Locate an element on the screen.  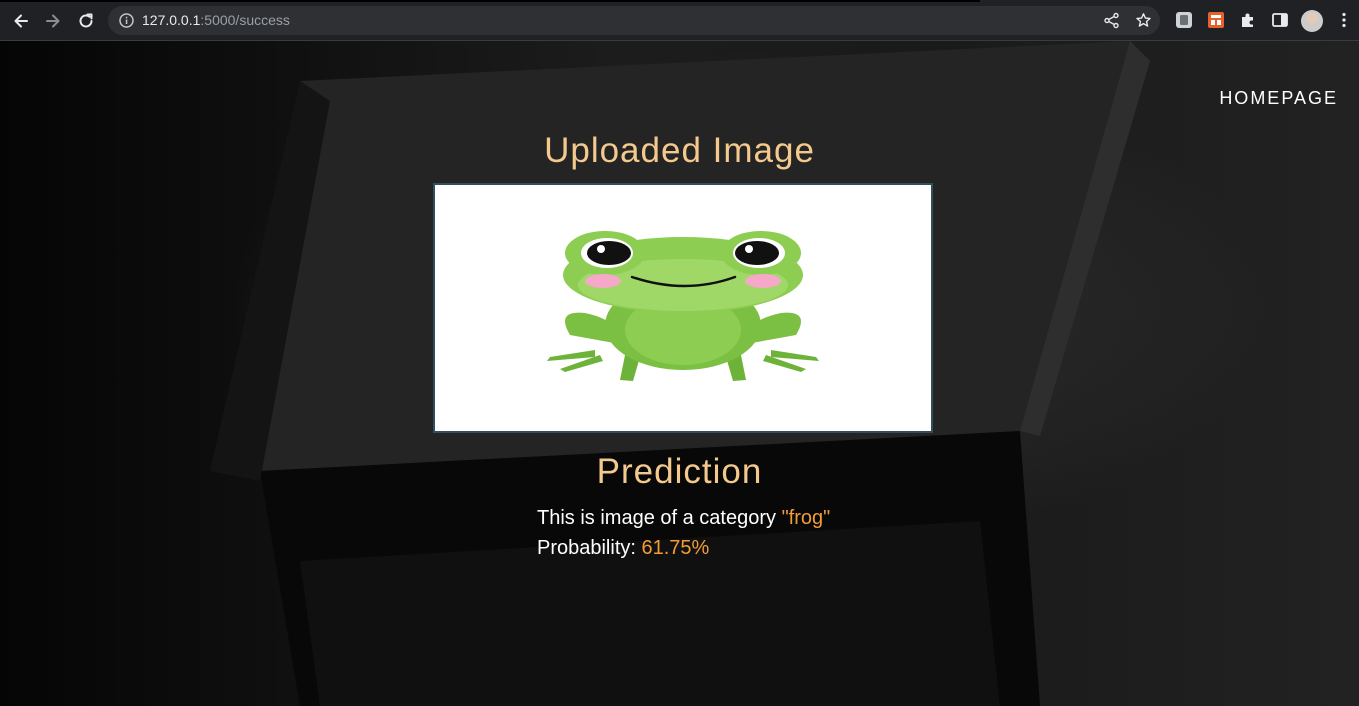
side-panel-icon is located at coordinates (1280, 20).